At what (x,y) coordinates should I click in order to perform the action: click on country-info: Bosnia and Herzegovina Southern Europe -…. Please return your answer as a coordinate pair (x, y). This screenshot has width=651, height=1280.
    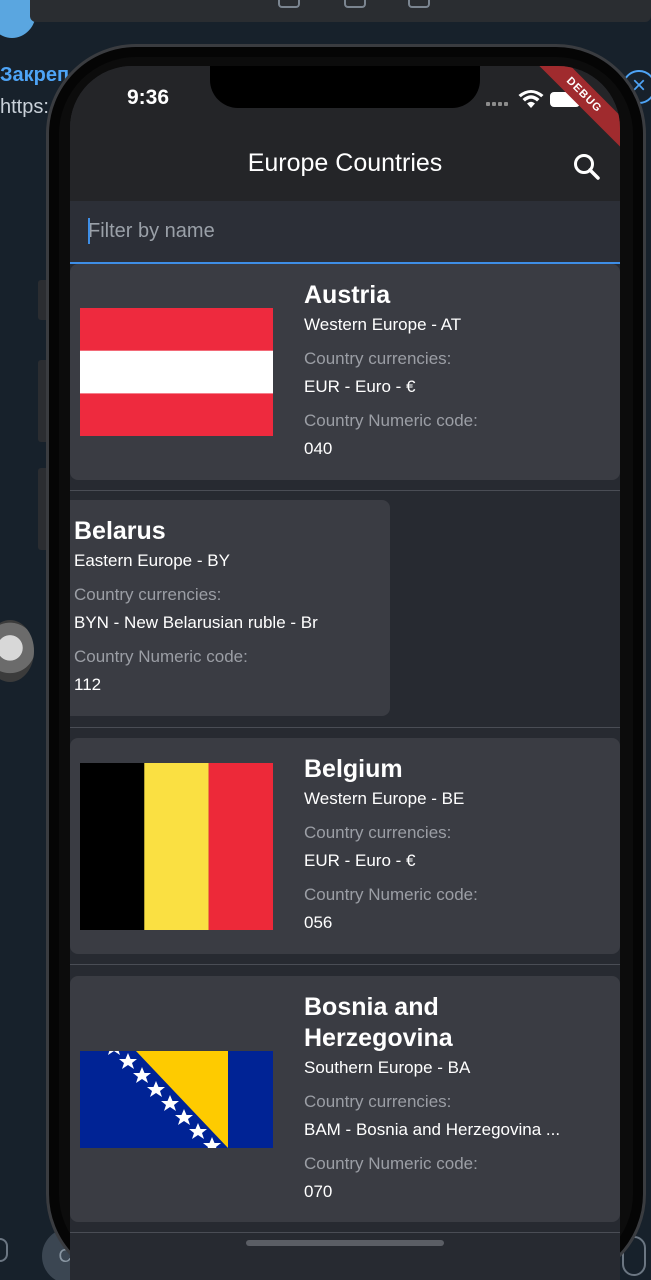
    Looking at the image, I should click on (447, 1097).